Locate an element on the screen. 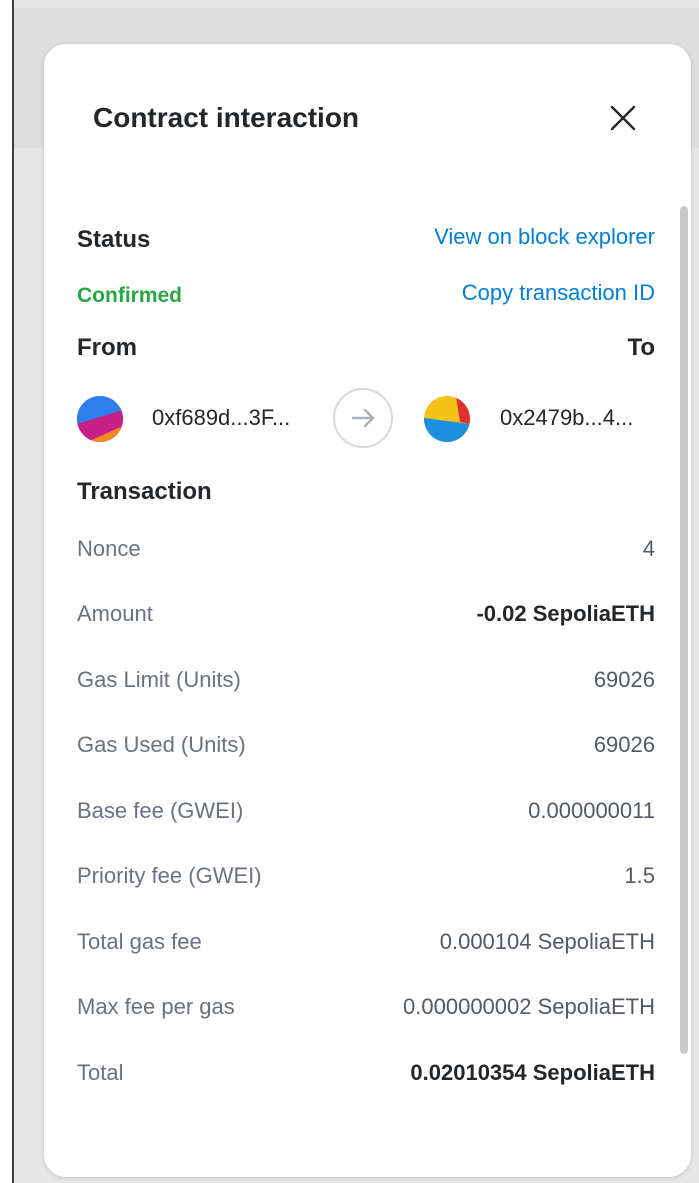 The height and width of the screenshot is (1183, 699). base-fee-value: 0.000000011 is located at coordinates (591, 810).